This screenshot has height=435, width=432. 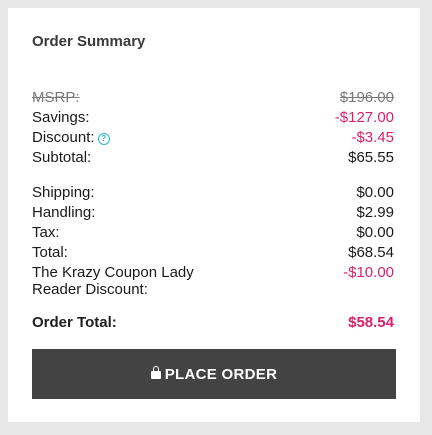 I want to click on subtotal-row: Subtotal: $65.55, so click(x=213, y=157).